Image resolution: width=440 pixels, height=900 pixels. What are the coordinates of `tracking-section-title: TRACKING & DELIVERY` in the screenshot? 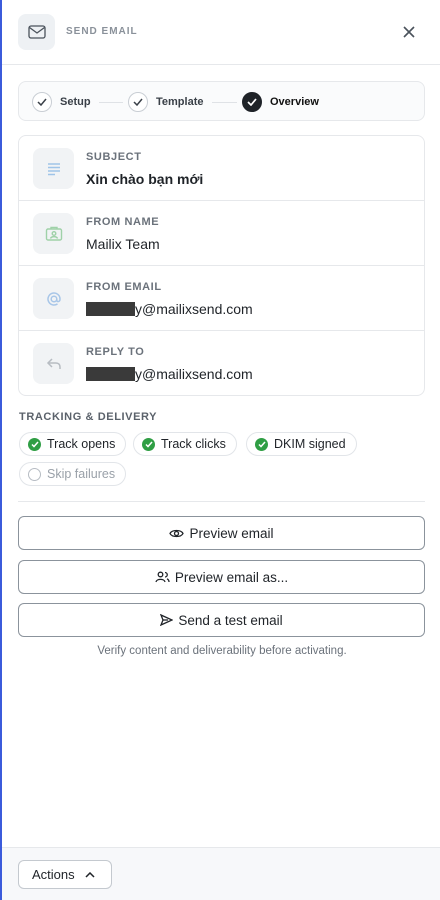 It's located at (88, 417).